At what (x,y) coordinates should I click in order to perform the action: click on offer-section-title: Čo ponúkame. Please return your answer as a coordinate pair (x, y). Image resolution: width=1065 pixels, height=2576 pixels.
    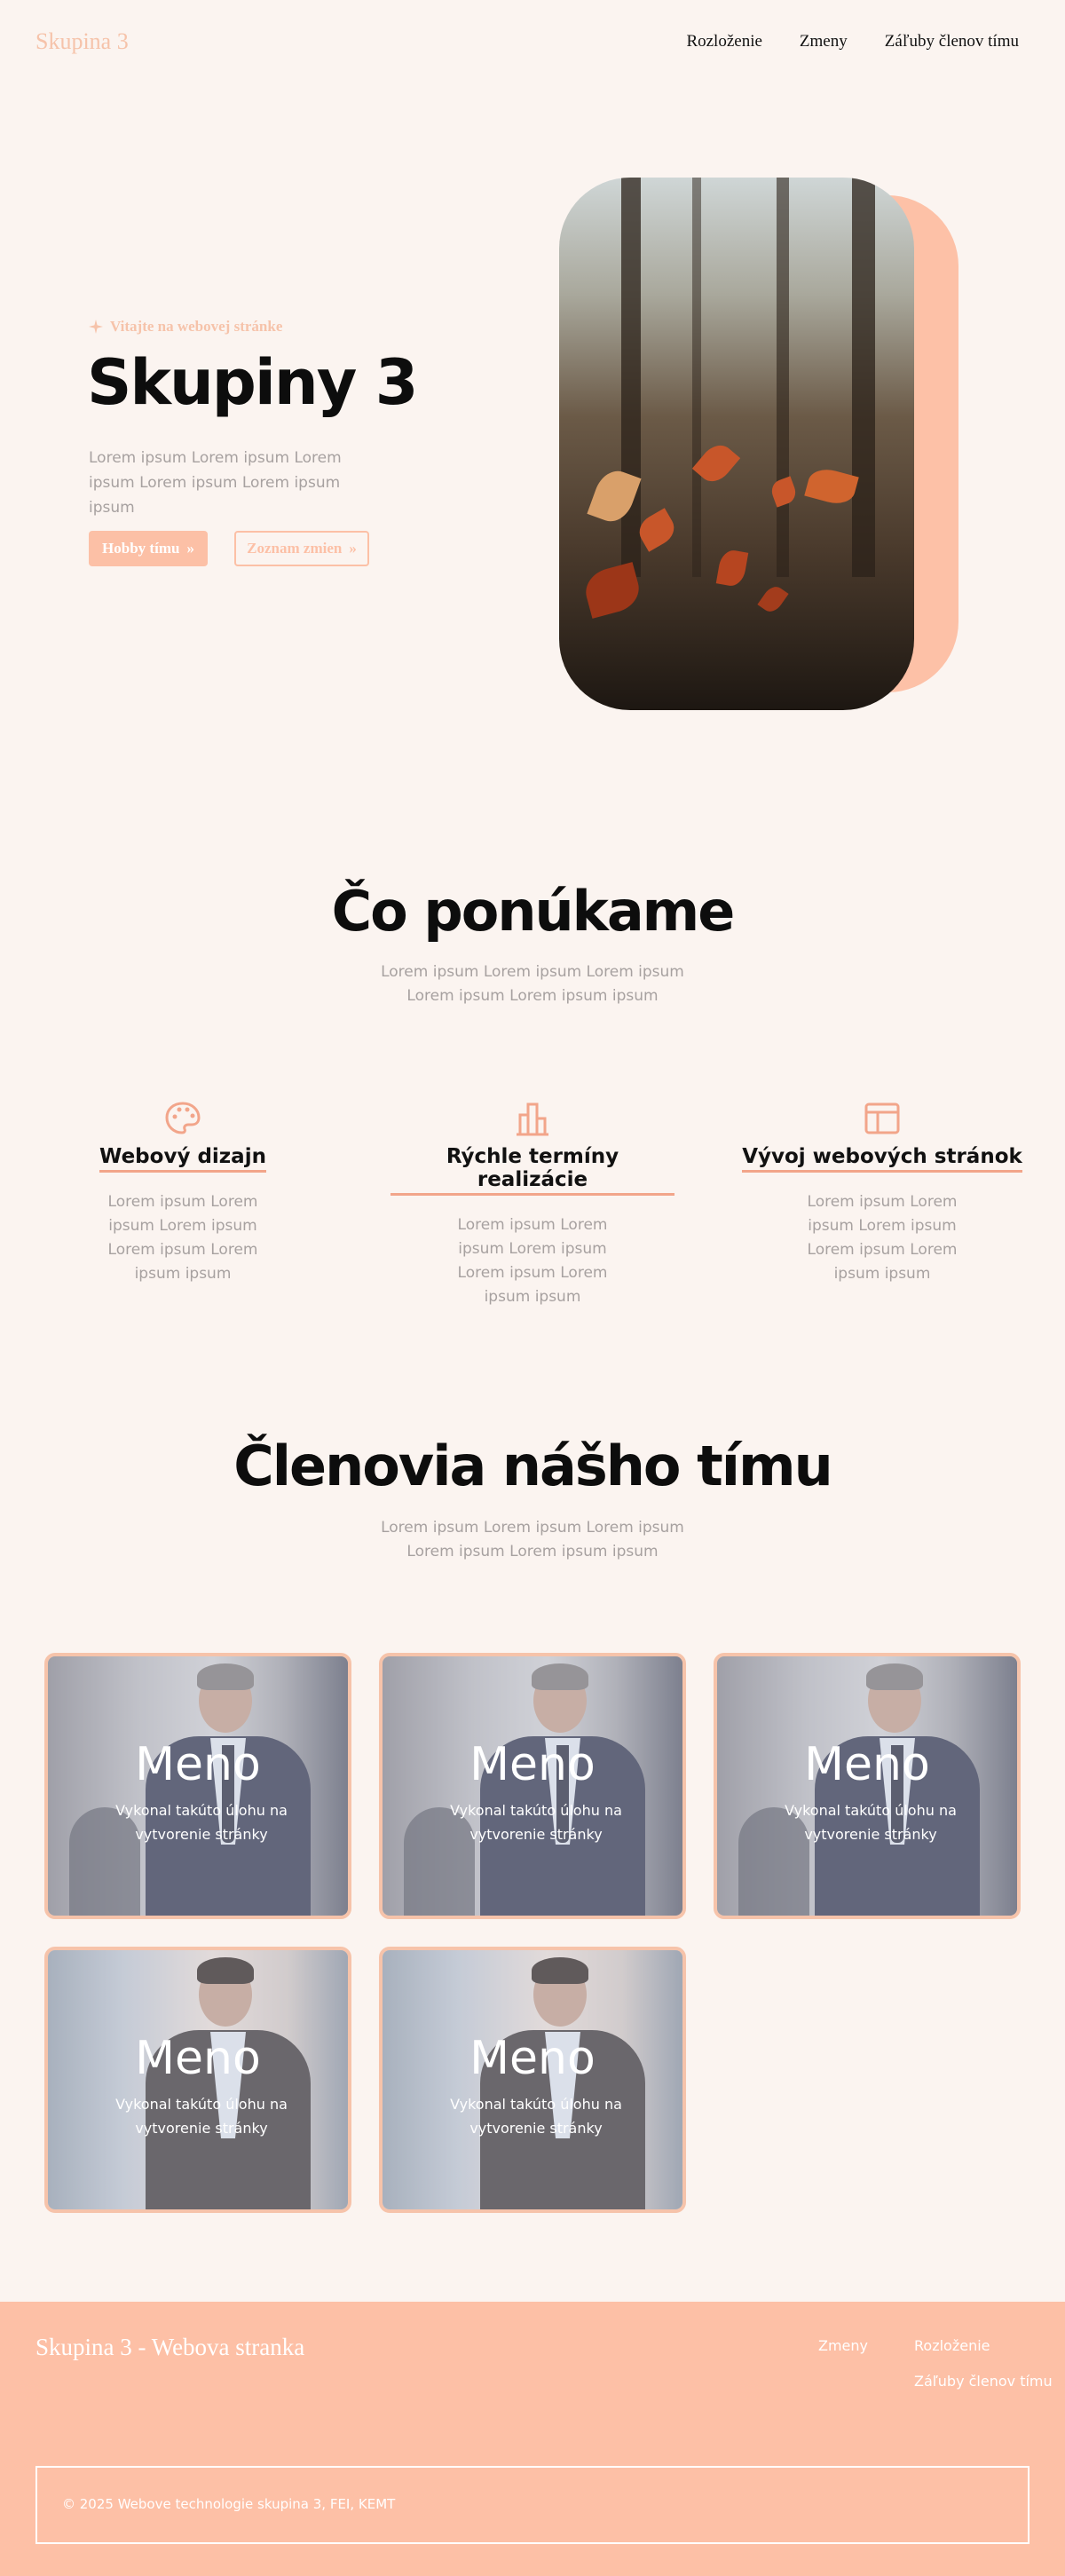
    Looking at the image, I should click on (533, 911).